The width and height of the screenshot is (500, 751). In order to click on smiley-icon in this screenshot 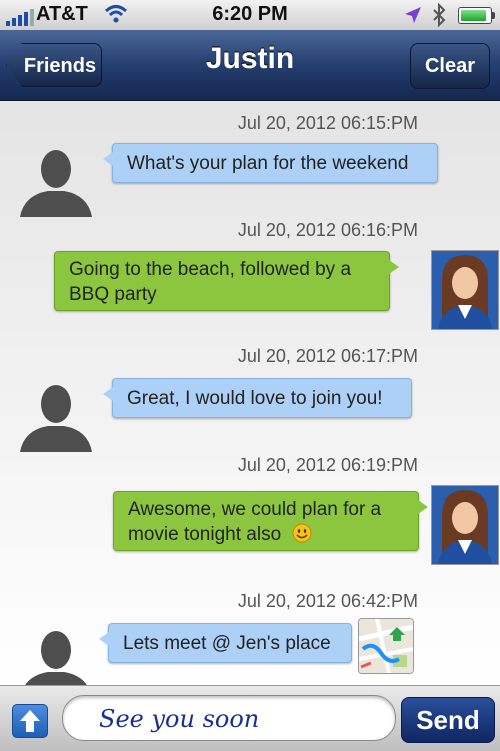, I will do `click(302, 533)`.